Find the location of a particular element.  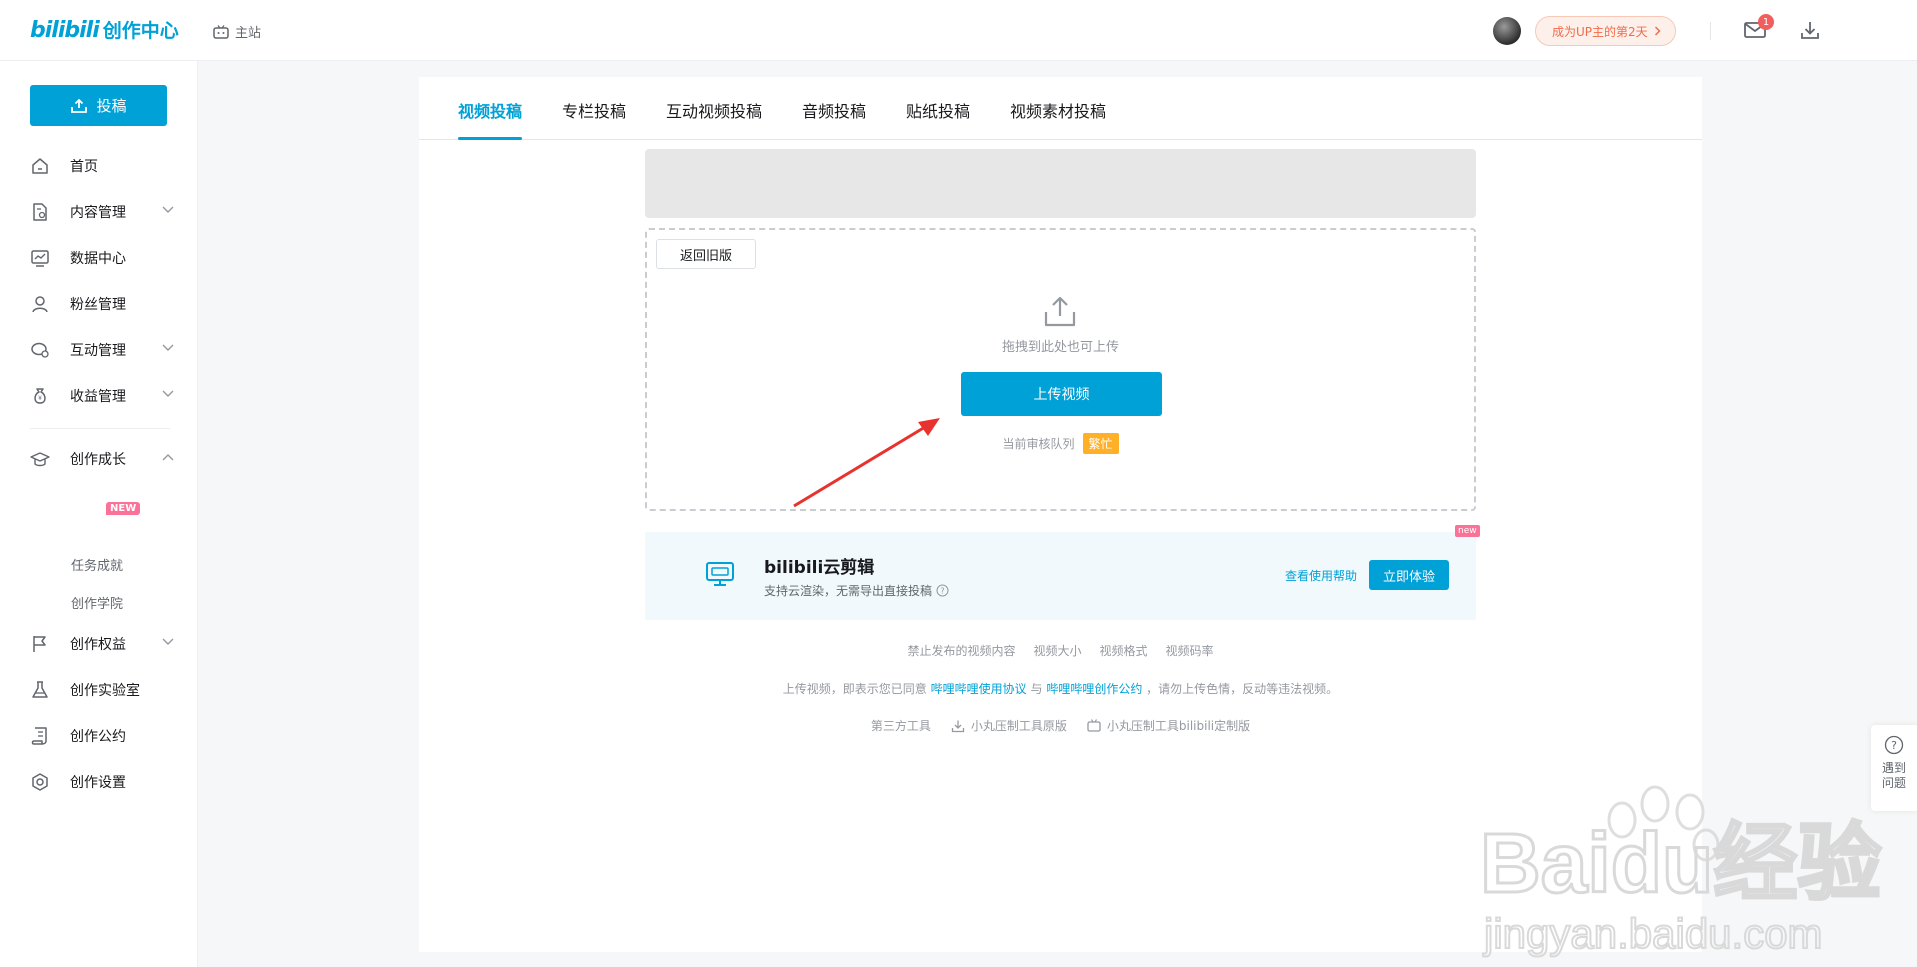

help-float-button: ? 遇到问题 is located at coordinates (1894, 768).